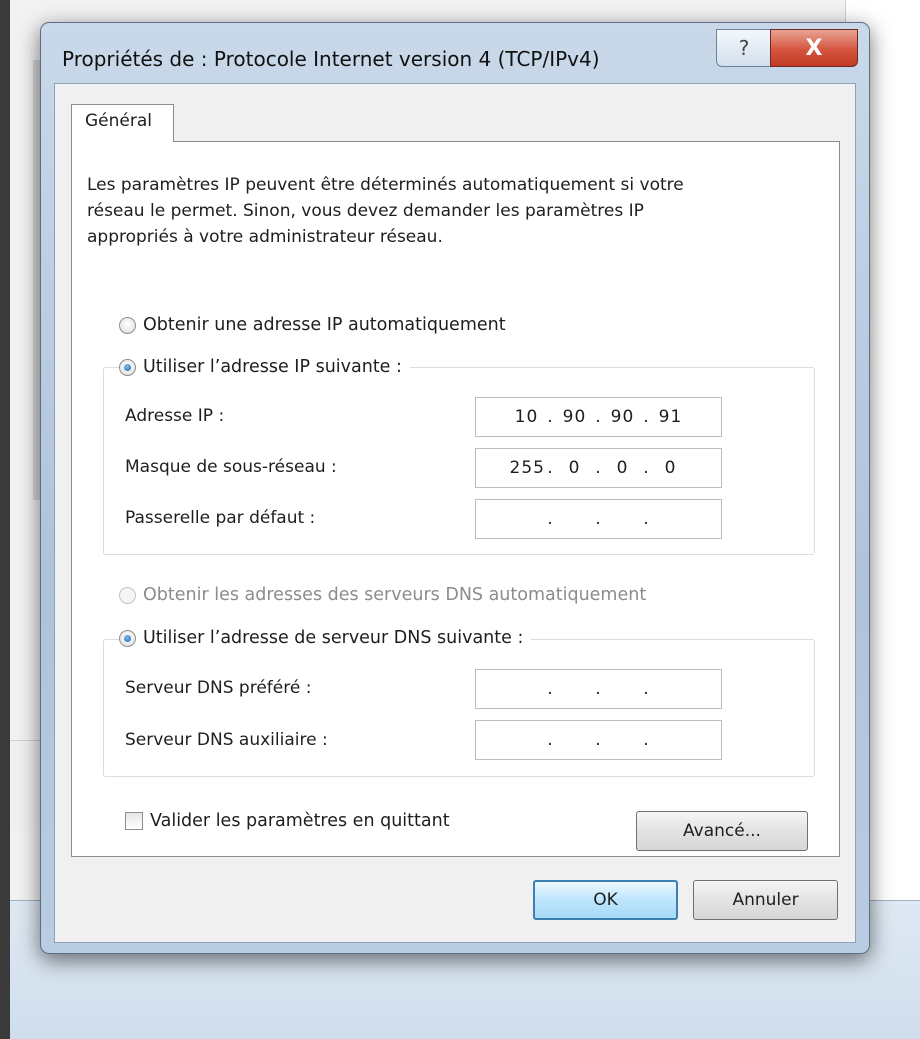  Describe the element at coordinates (231, 467) in the screenshot. I see `subnet-mask-label: Masque de sous-réseau :` at that location.